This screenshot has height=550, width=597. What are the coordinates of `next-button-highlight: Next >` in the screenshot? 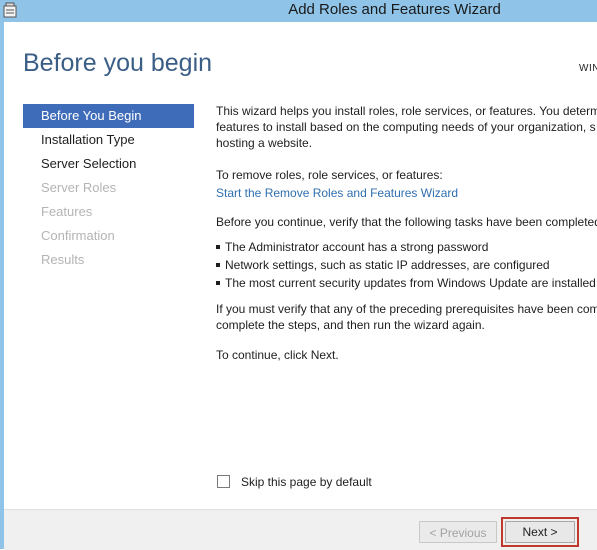 It's located at (540, 532).